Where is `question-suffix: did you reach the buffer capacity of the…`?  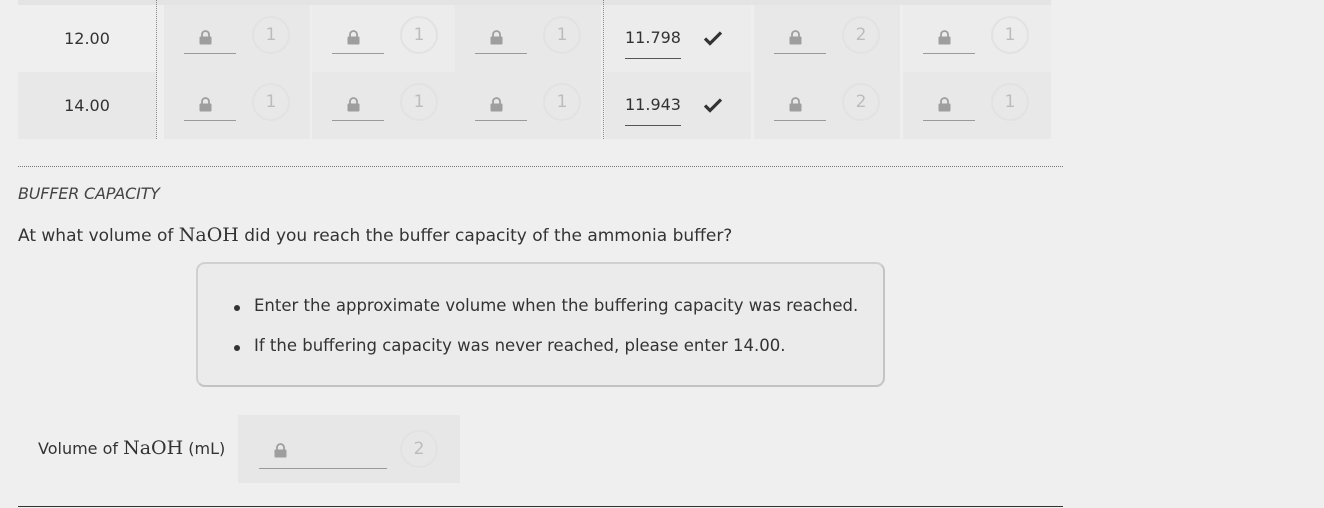
question-suffix: did you reach the buffer capacity of the… is located at coordinates (485, 236).